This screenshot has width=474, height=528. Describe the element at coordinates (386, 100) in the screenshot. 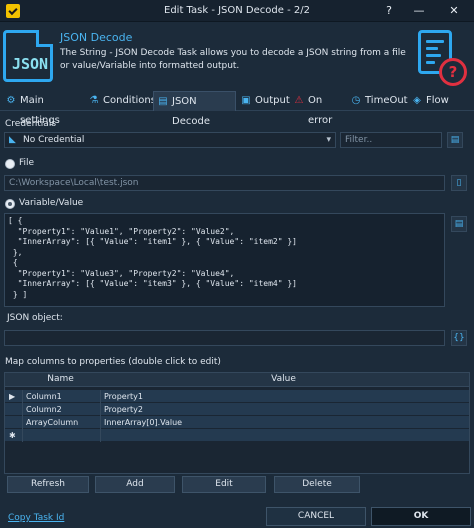

I see `tab-label: TimeOut` at that location.